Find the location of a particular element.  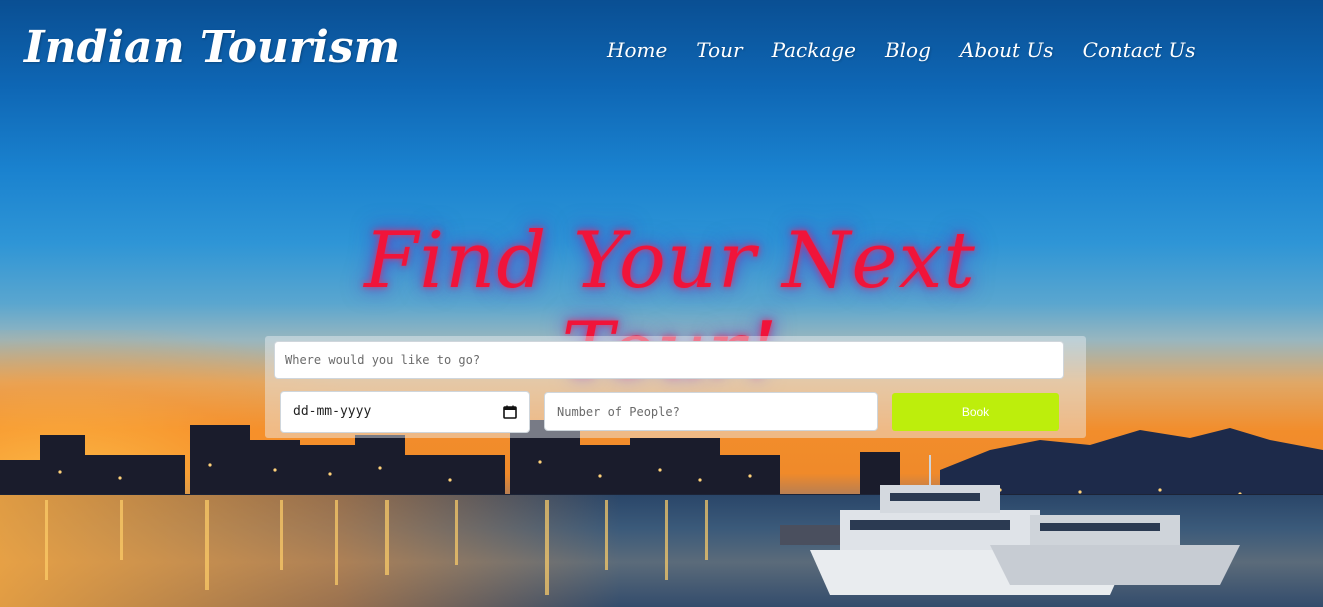

people-count-input is located at coordinates (711, 411).